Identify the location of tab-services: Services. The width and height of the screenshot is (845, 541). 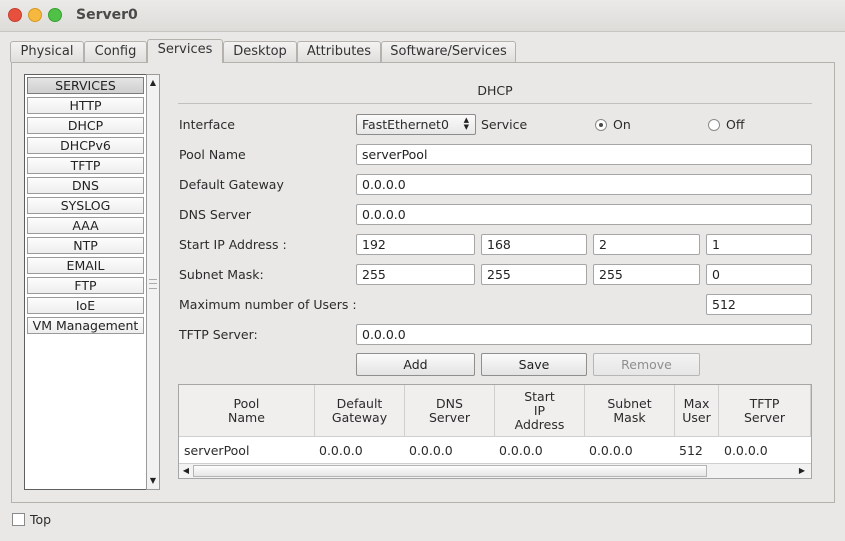
(185, 51).